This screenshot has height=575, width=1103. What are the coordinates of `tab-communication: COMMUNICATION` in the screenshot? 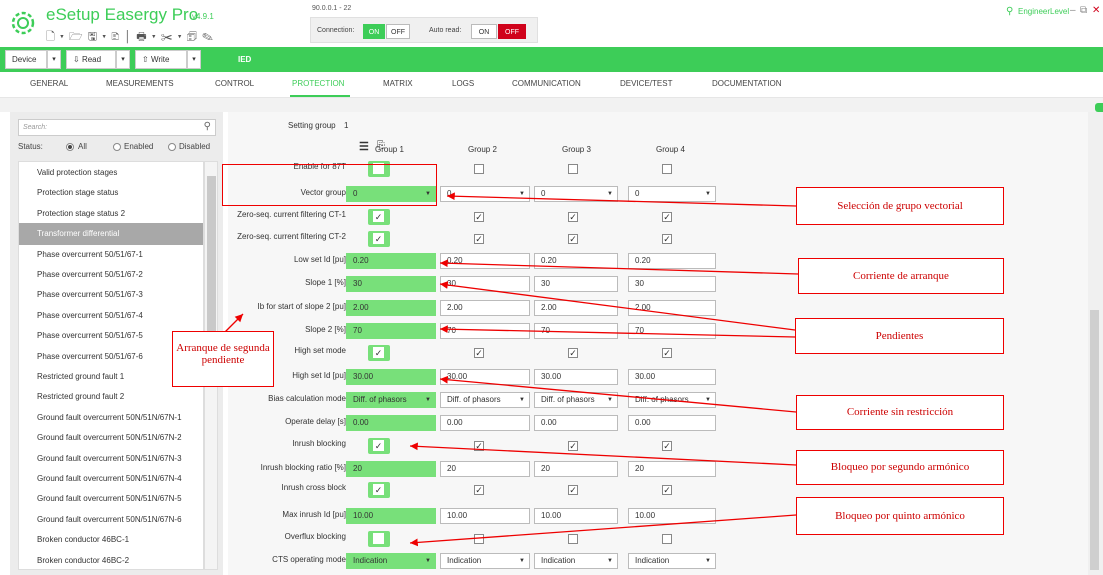 It's located at (546, 83).